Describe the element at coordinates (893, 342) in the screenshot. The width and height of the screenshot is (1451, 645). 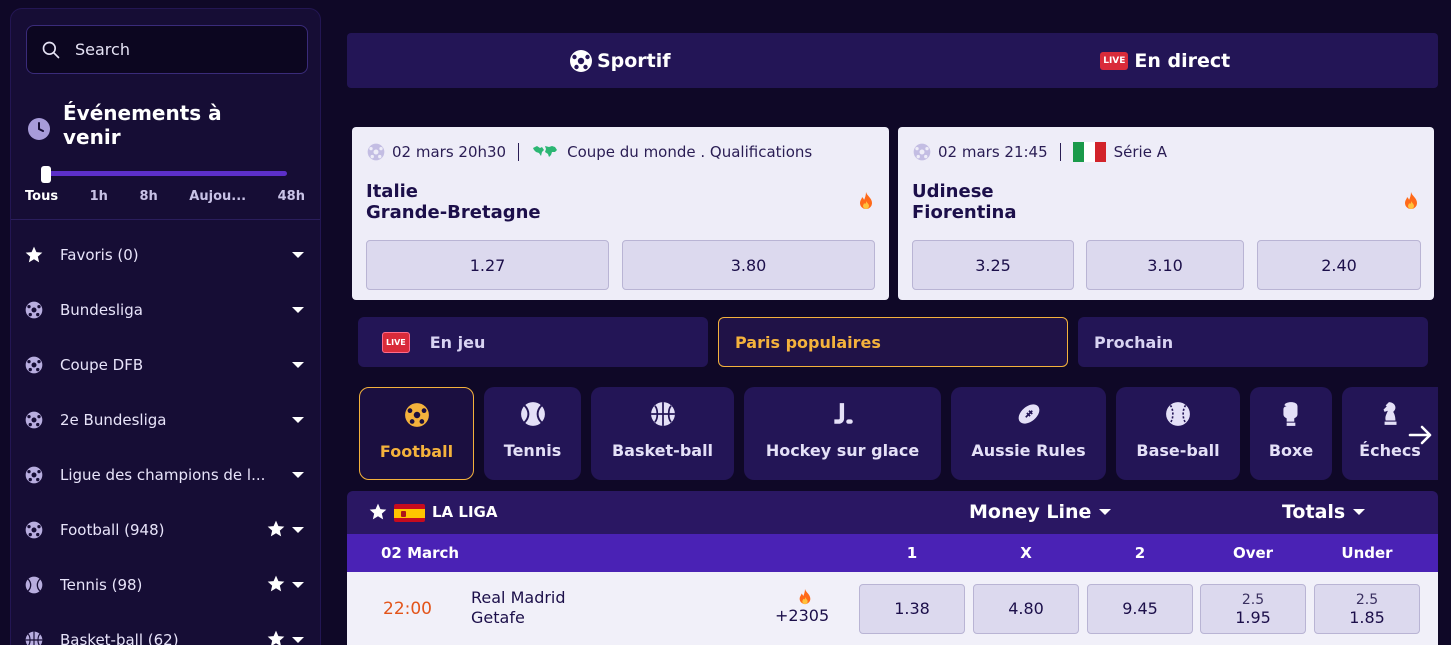
I see `filter-tab-paris-populaires: Paris populaires` at that location.